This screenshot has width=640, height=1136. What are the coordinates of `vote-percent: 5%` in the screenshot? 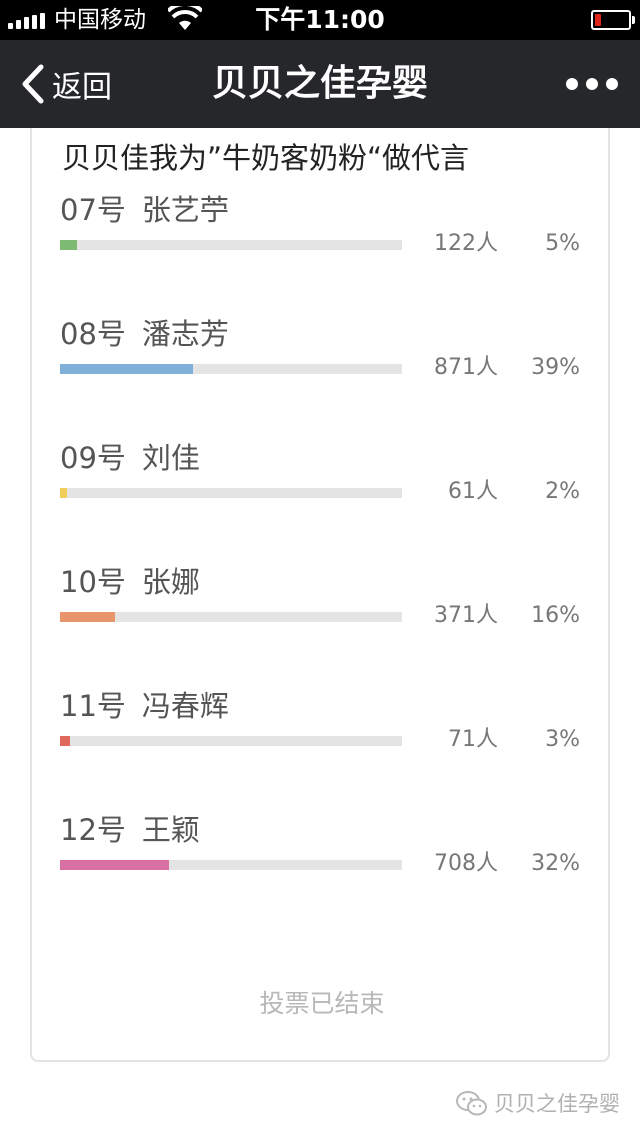 It's located at (562, 243).